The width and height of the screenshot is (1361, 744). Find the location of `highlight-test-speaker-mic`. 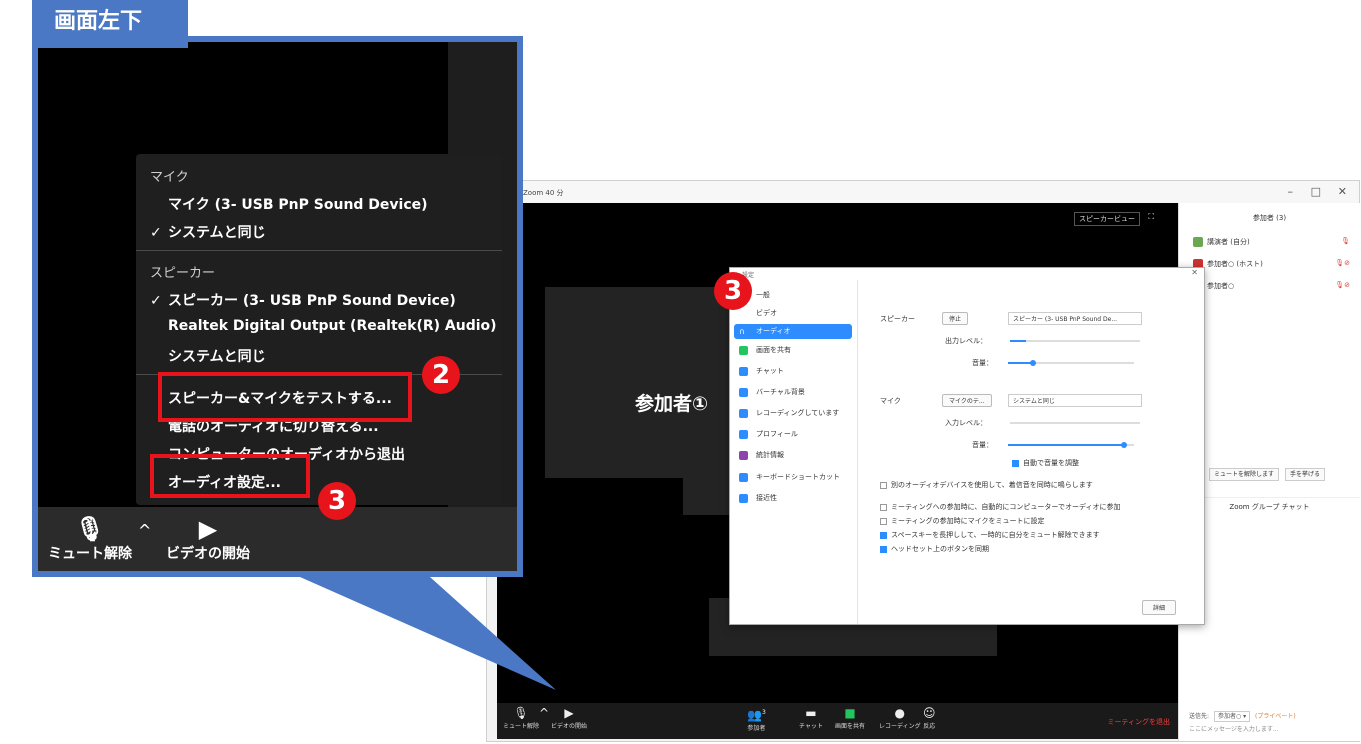

highlight-test-speaker-mic is located at coordinates (285, 397).